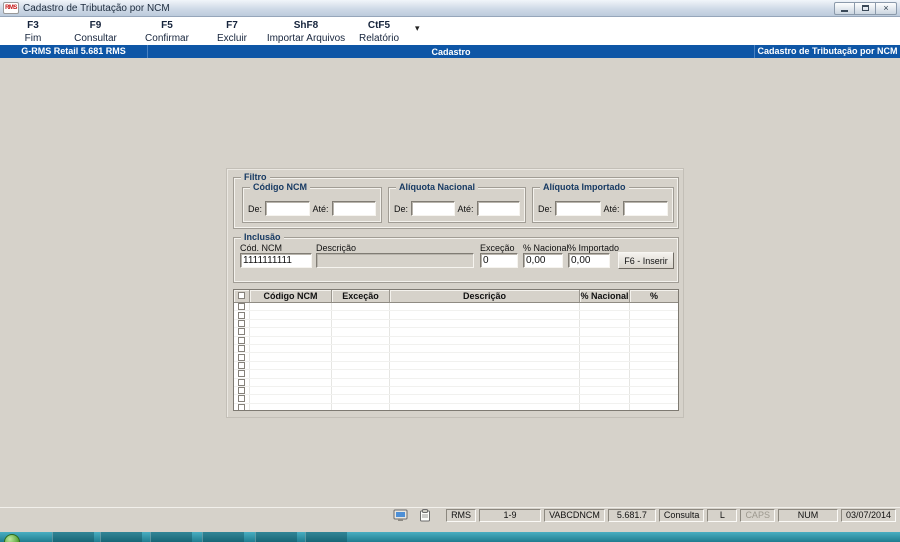  Describe the element at coordinates (574, 515) in the screenshot. I see `status-program: VABCDNCM` at that location.